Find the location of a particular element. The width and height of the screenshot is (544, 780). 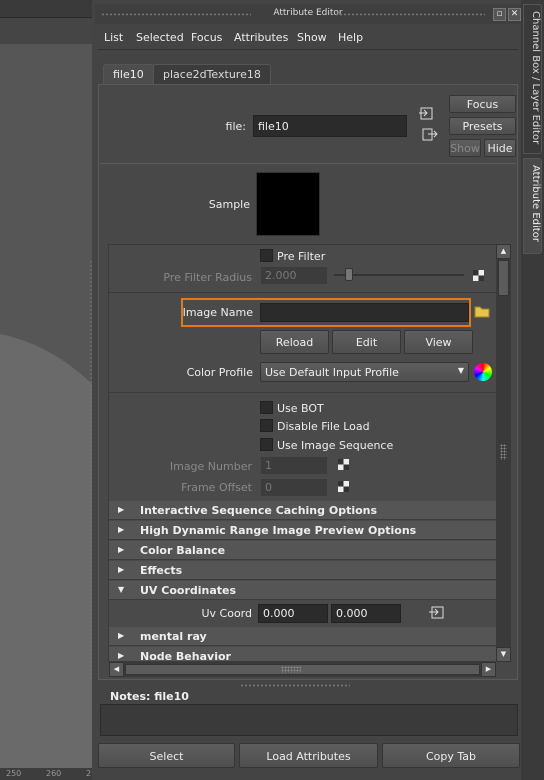

node-tabs: file10 place2dTexture18 is located at coordinates (303, 74).